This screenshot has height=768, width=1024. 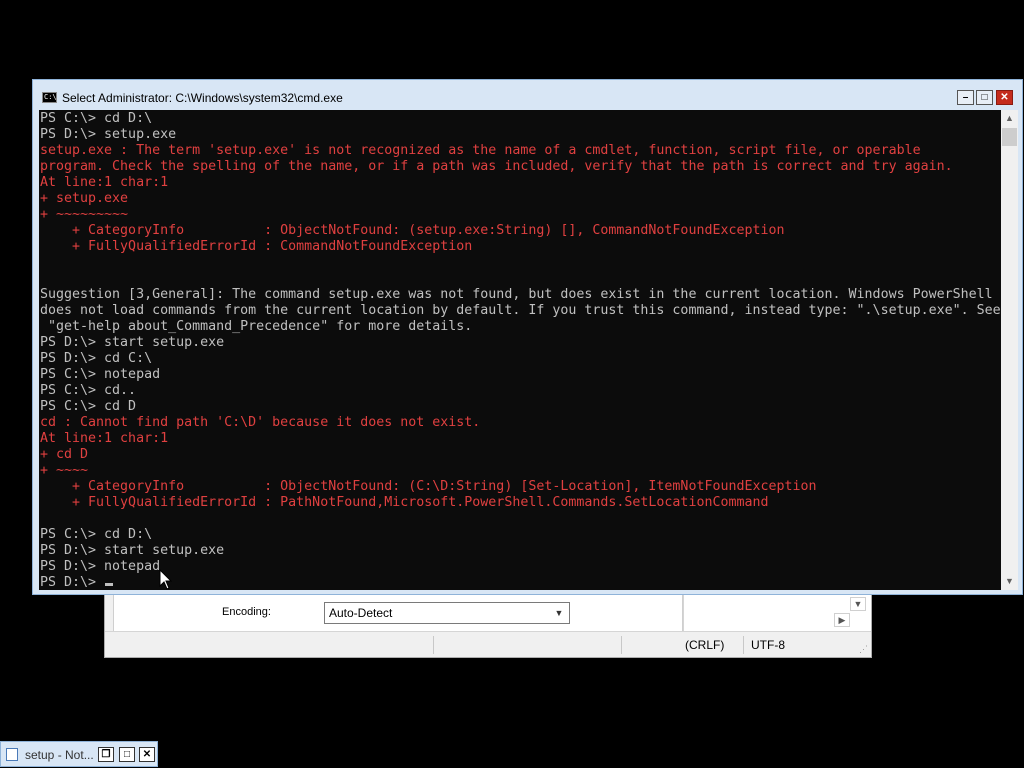 I want to click on console-line: + ~~~~, so click(x=64, y=470).